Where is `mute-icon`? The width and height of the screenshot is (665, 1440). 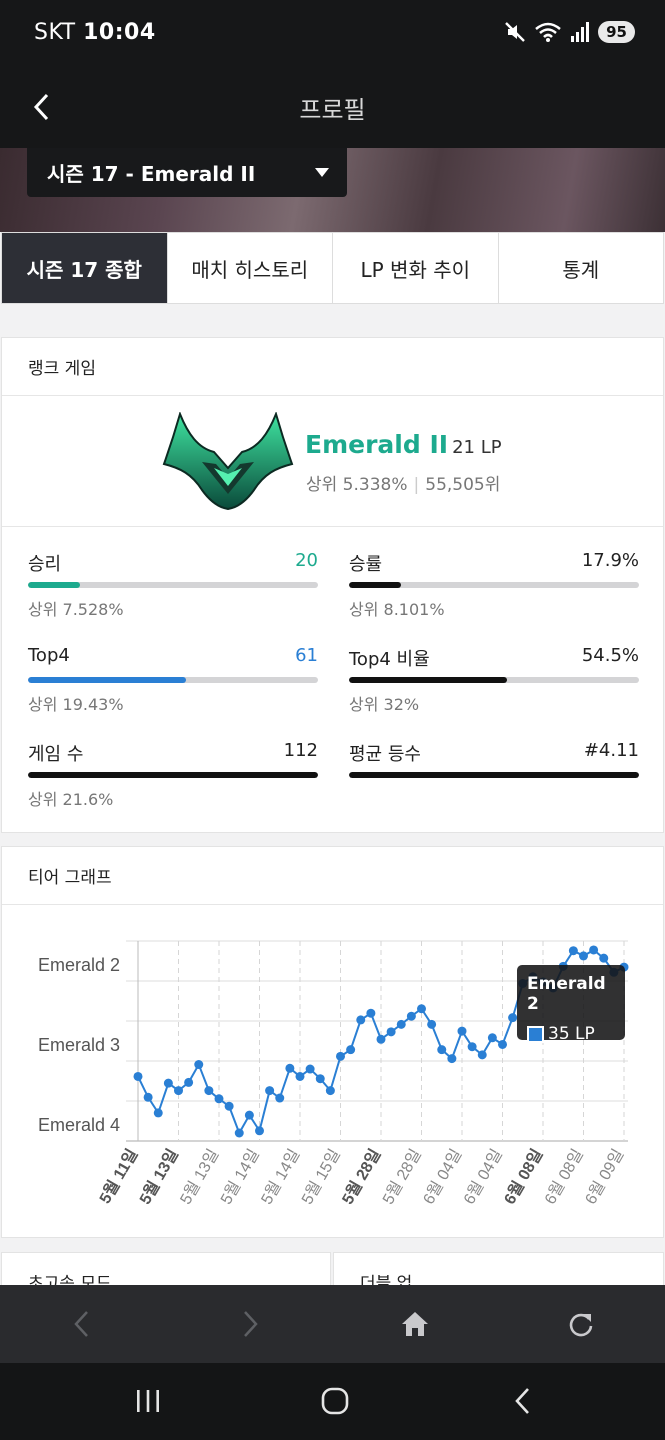
mute-icon is located at coordinates (515, 32).